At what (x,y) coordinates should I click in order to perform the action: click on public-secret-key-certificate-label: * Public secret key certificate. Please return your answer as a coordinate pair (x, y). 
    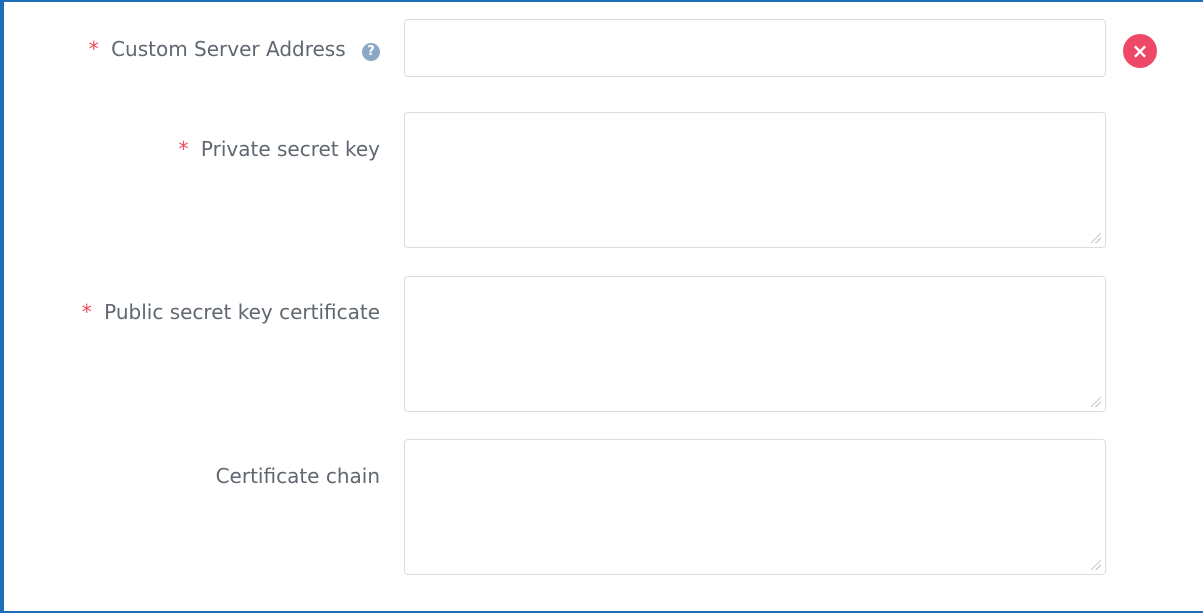
    Looking at the image, I should click on (231, 312).